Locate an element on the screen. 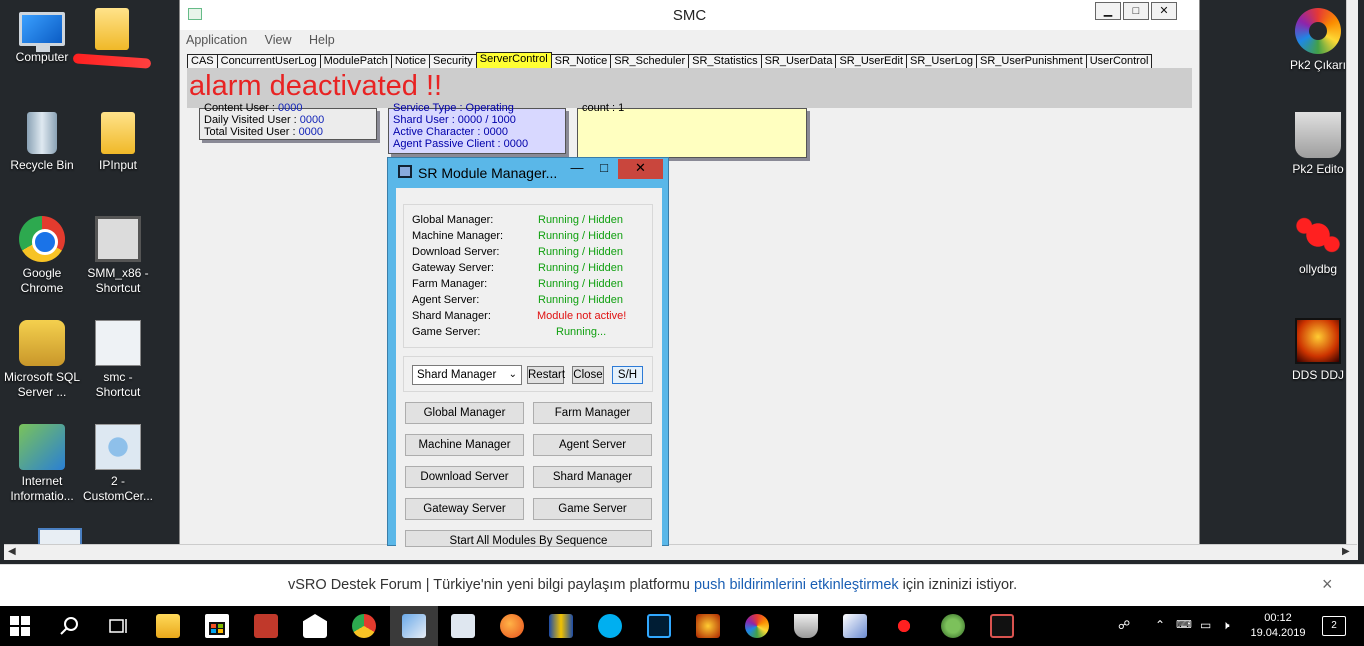 This screenshot has width=1364, height=646. store-taskbar-icon is located at coordinates (217, 626).